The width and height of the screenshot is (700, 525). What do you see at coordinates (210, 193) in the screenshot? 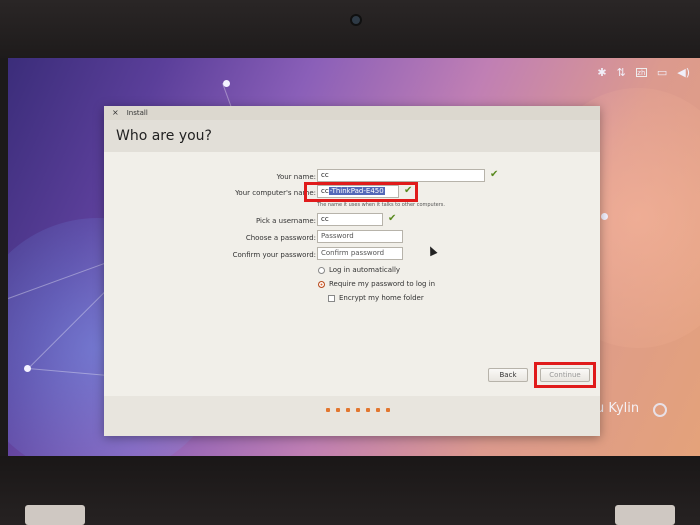
I see `computer-name-row: Your computer's name:` at bounding box center [210, 193].